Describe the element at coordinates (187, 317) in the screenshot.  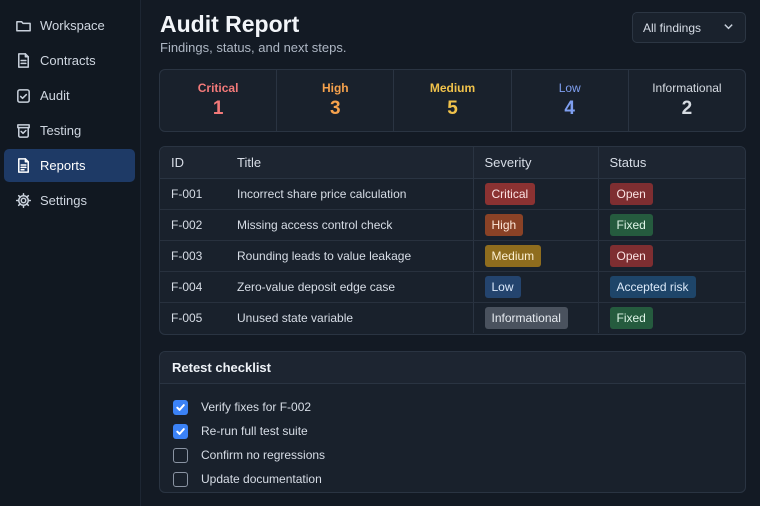
I see `finding-id: F-005` at that location.